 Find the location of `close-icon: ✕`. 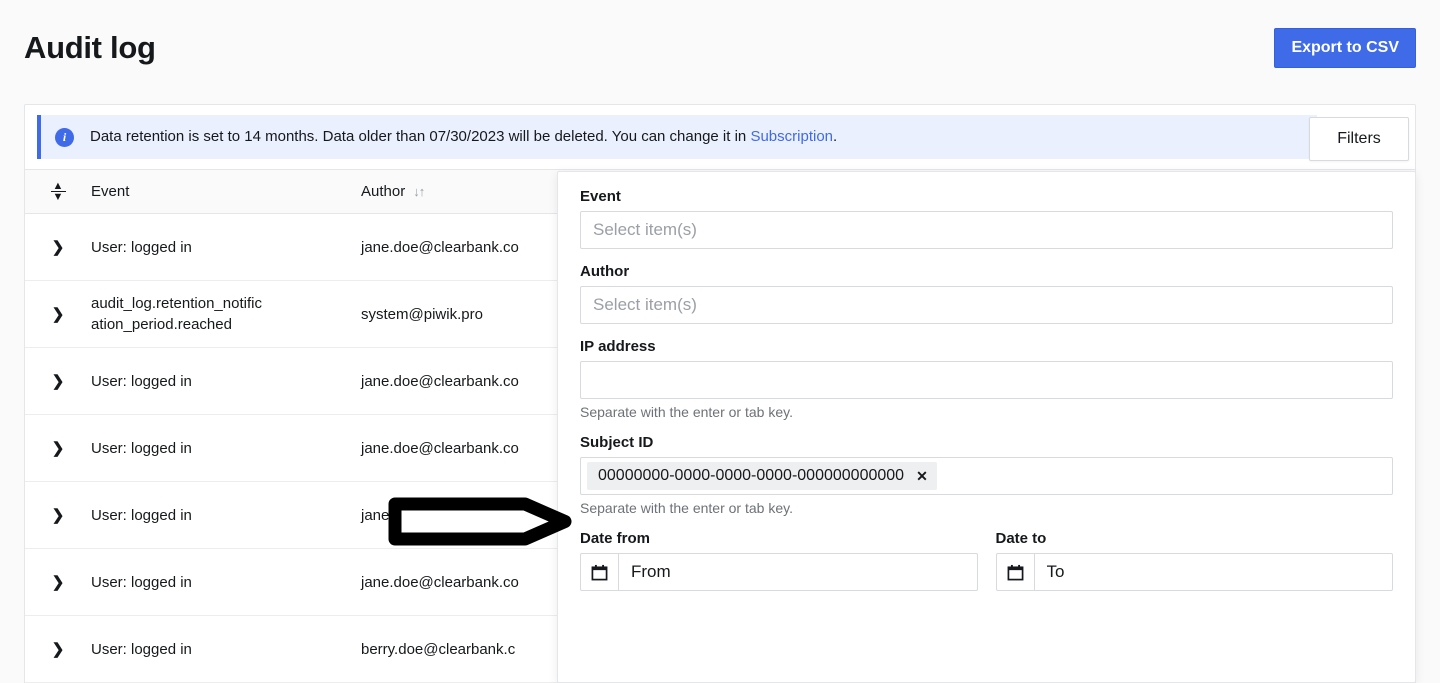

close-icon: ✕ is located at coordinates (922, 476).